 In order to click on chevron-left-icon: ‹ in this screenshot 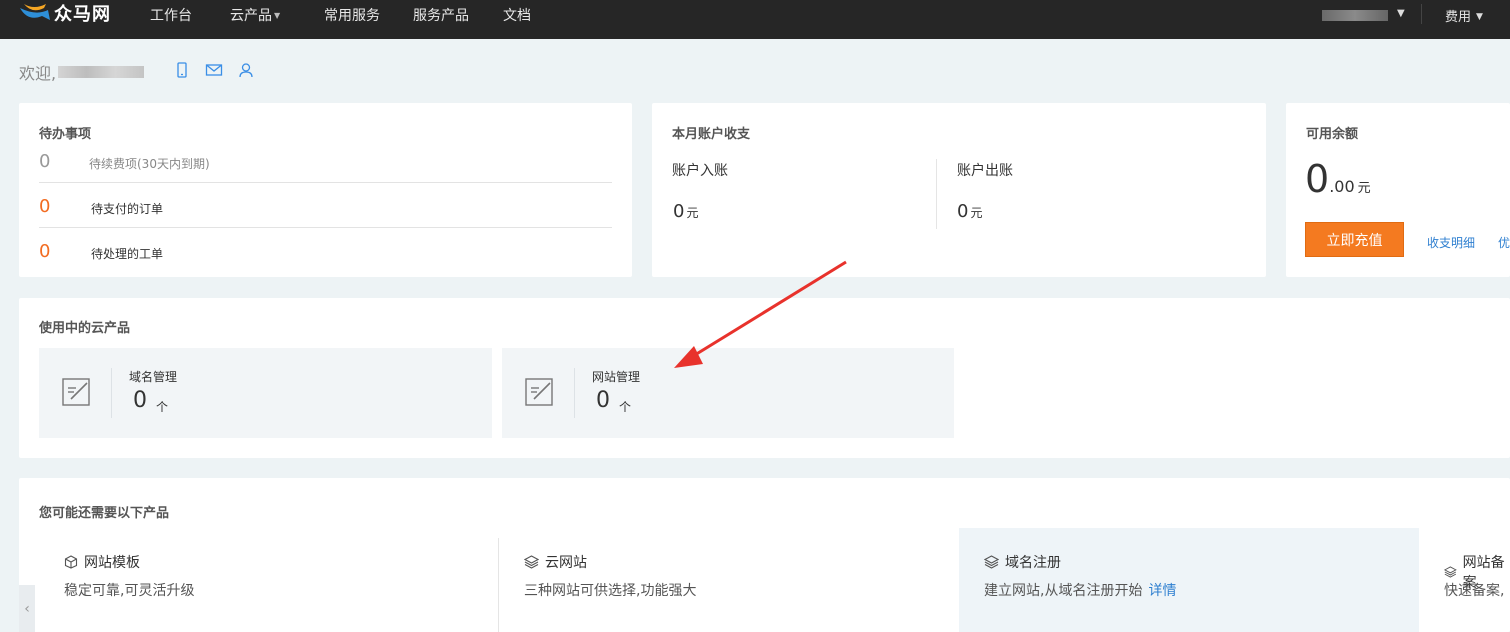, I will do `click(27, 608)`.